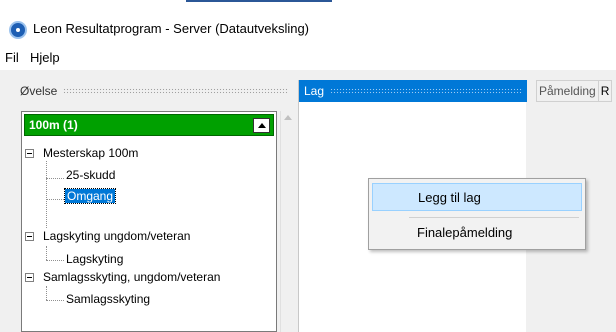 This screenshot has width=616, height=332. Describe the element at coordinates (259, 1) in the screenshot. I see `top-edge-accent` at that location.